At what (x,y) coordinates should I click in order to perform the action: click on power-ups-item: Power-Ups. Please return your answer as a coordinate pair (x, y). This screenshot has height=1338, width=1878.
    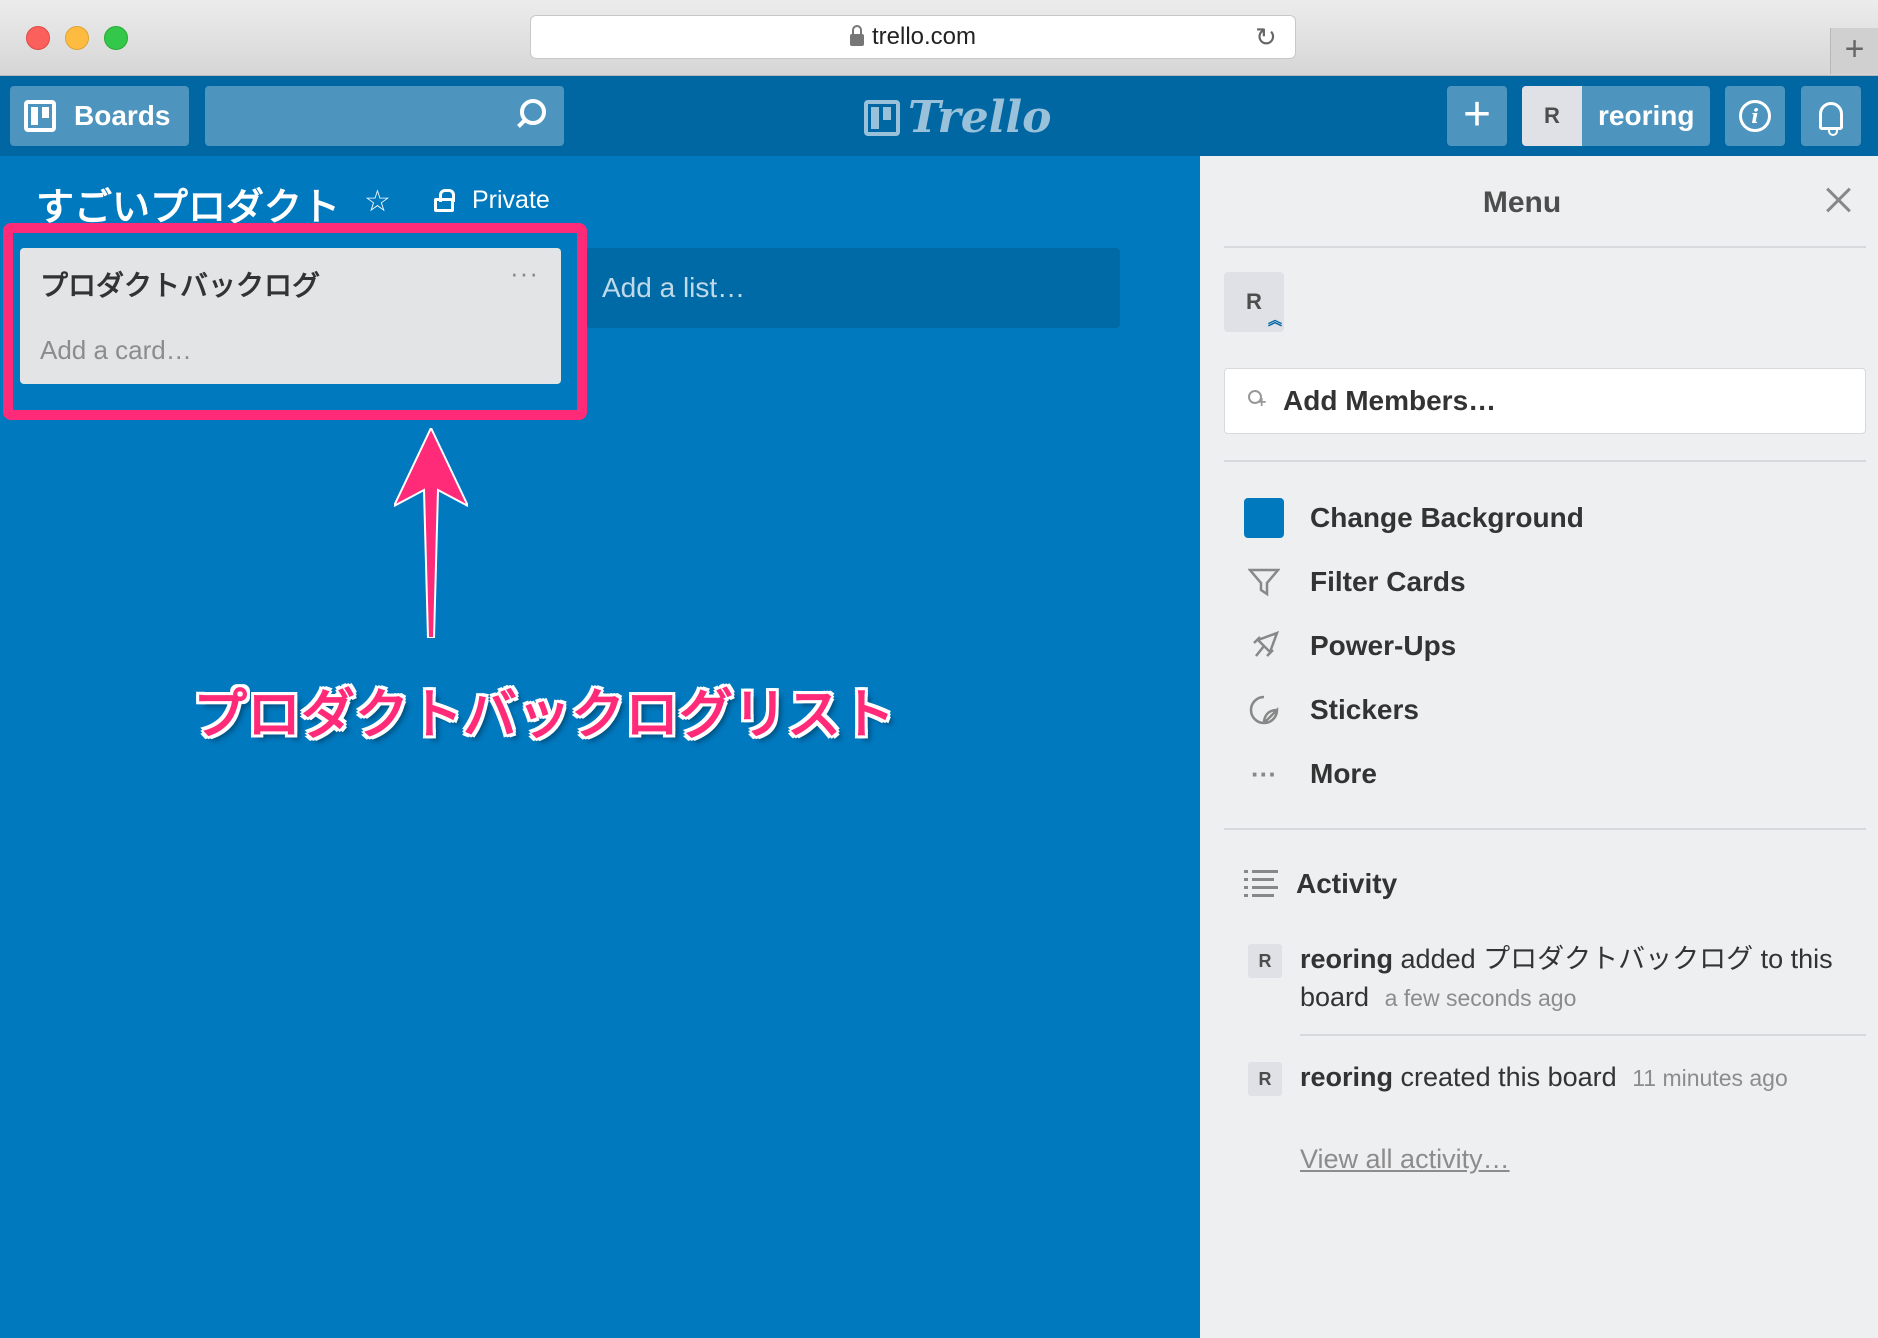
    Looking at the image, I should click on (1350, 646).